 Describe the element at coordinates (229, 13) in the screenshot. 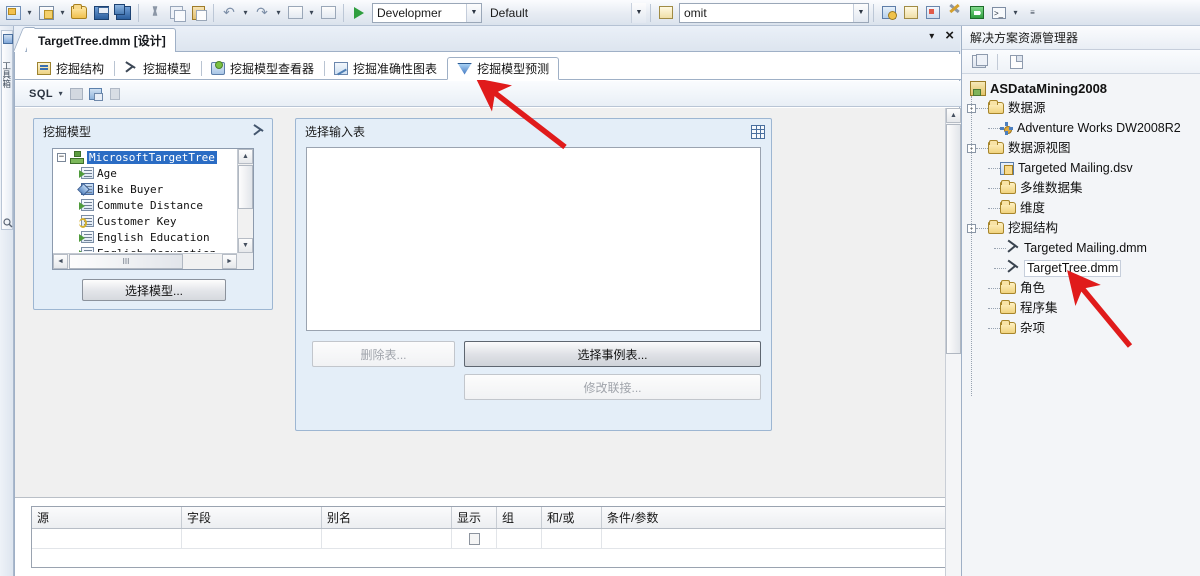

I see `undo-icon: ↶` at that location.